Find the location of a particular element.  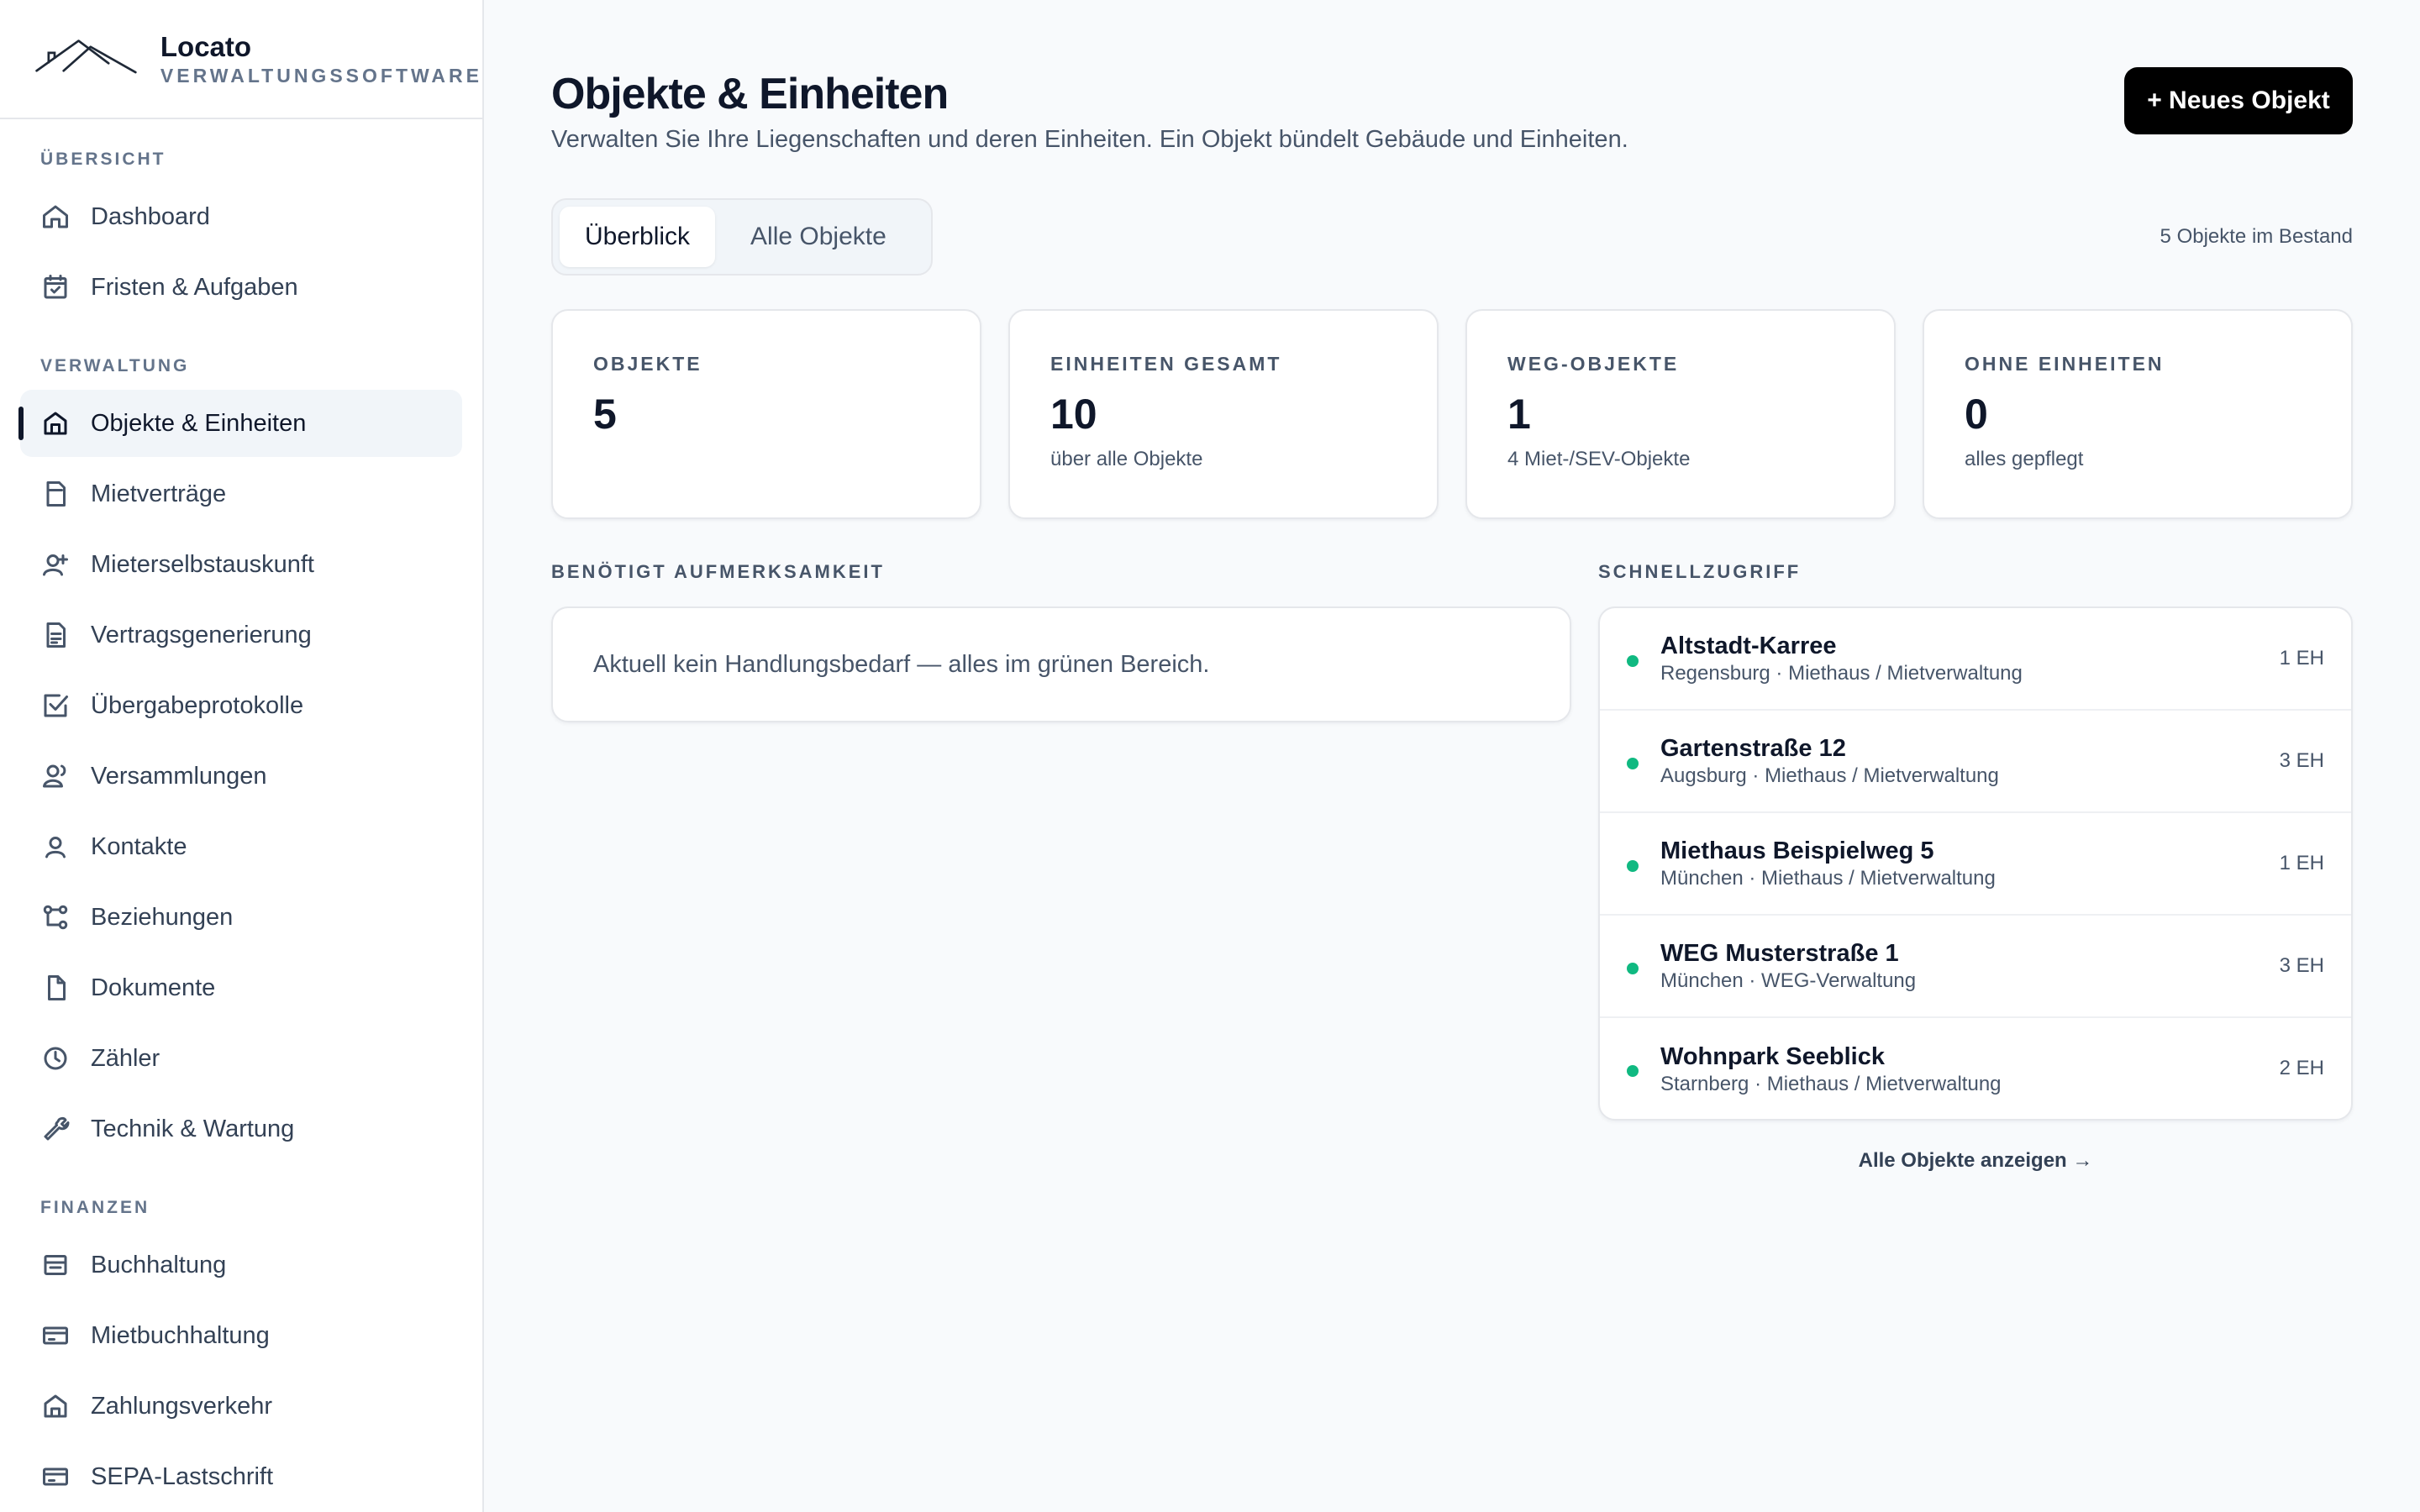

relations-icon is located at coordinates (55, 917).